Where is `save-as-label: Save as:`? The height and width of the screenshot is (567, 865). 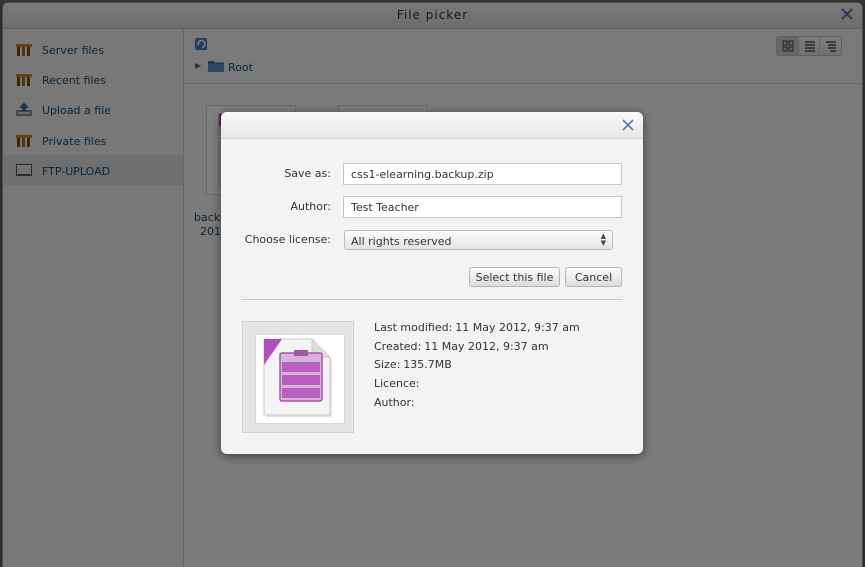
save-as-label: Save as: is located at coordinates (307, 173).